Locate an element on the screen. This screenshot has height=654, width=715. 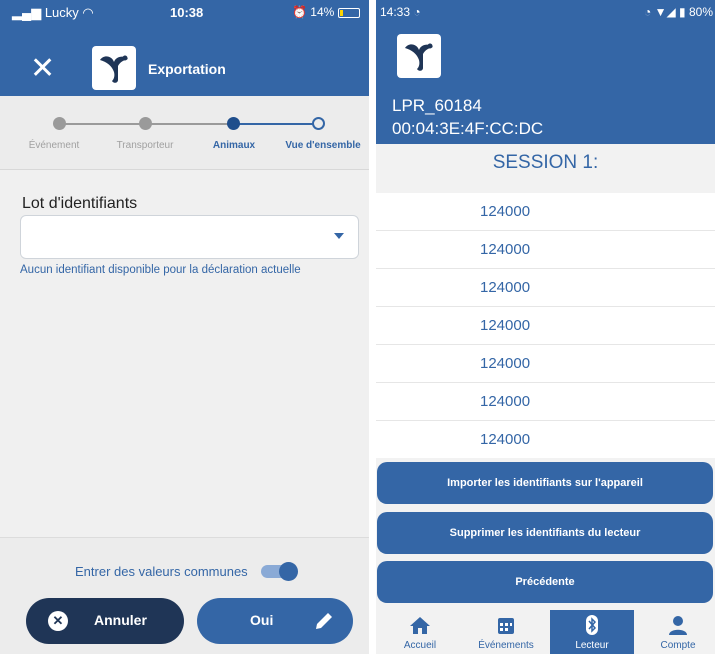
nav-label: Lecteur is located at coordinates (592, 645).